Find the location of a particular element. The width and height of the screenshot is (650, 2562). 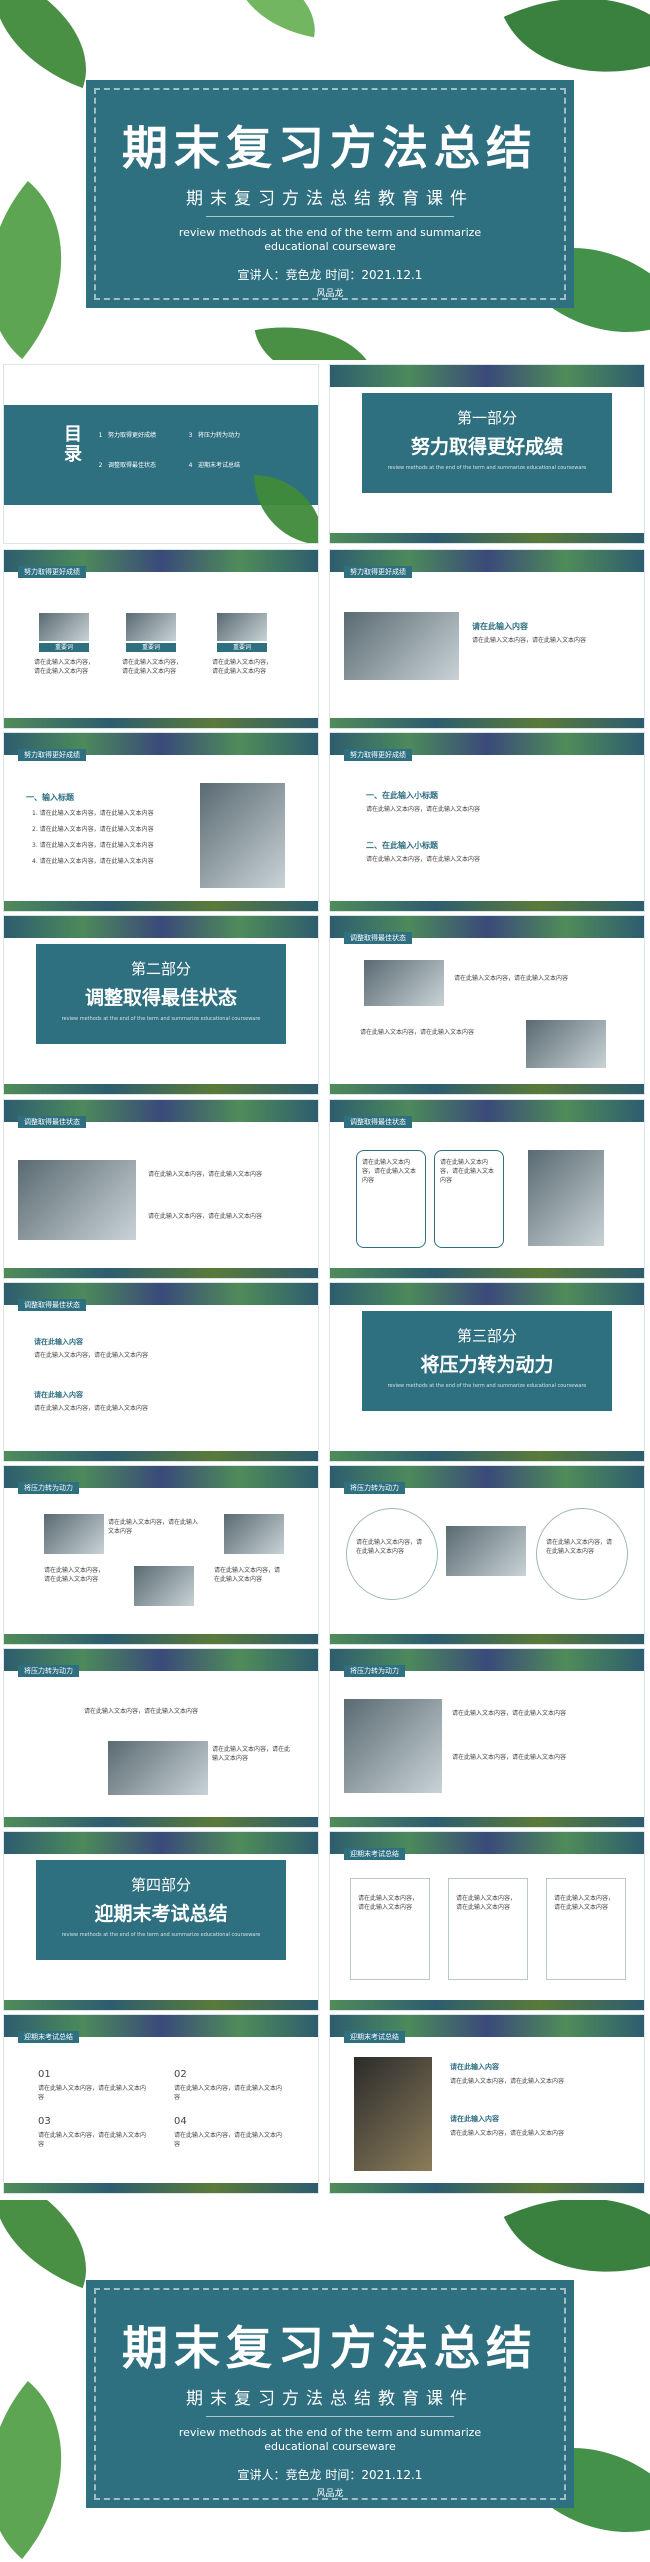

building-photo is located at coordinates (393, 1746).